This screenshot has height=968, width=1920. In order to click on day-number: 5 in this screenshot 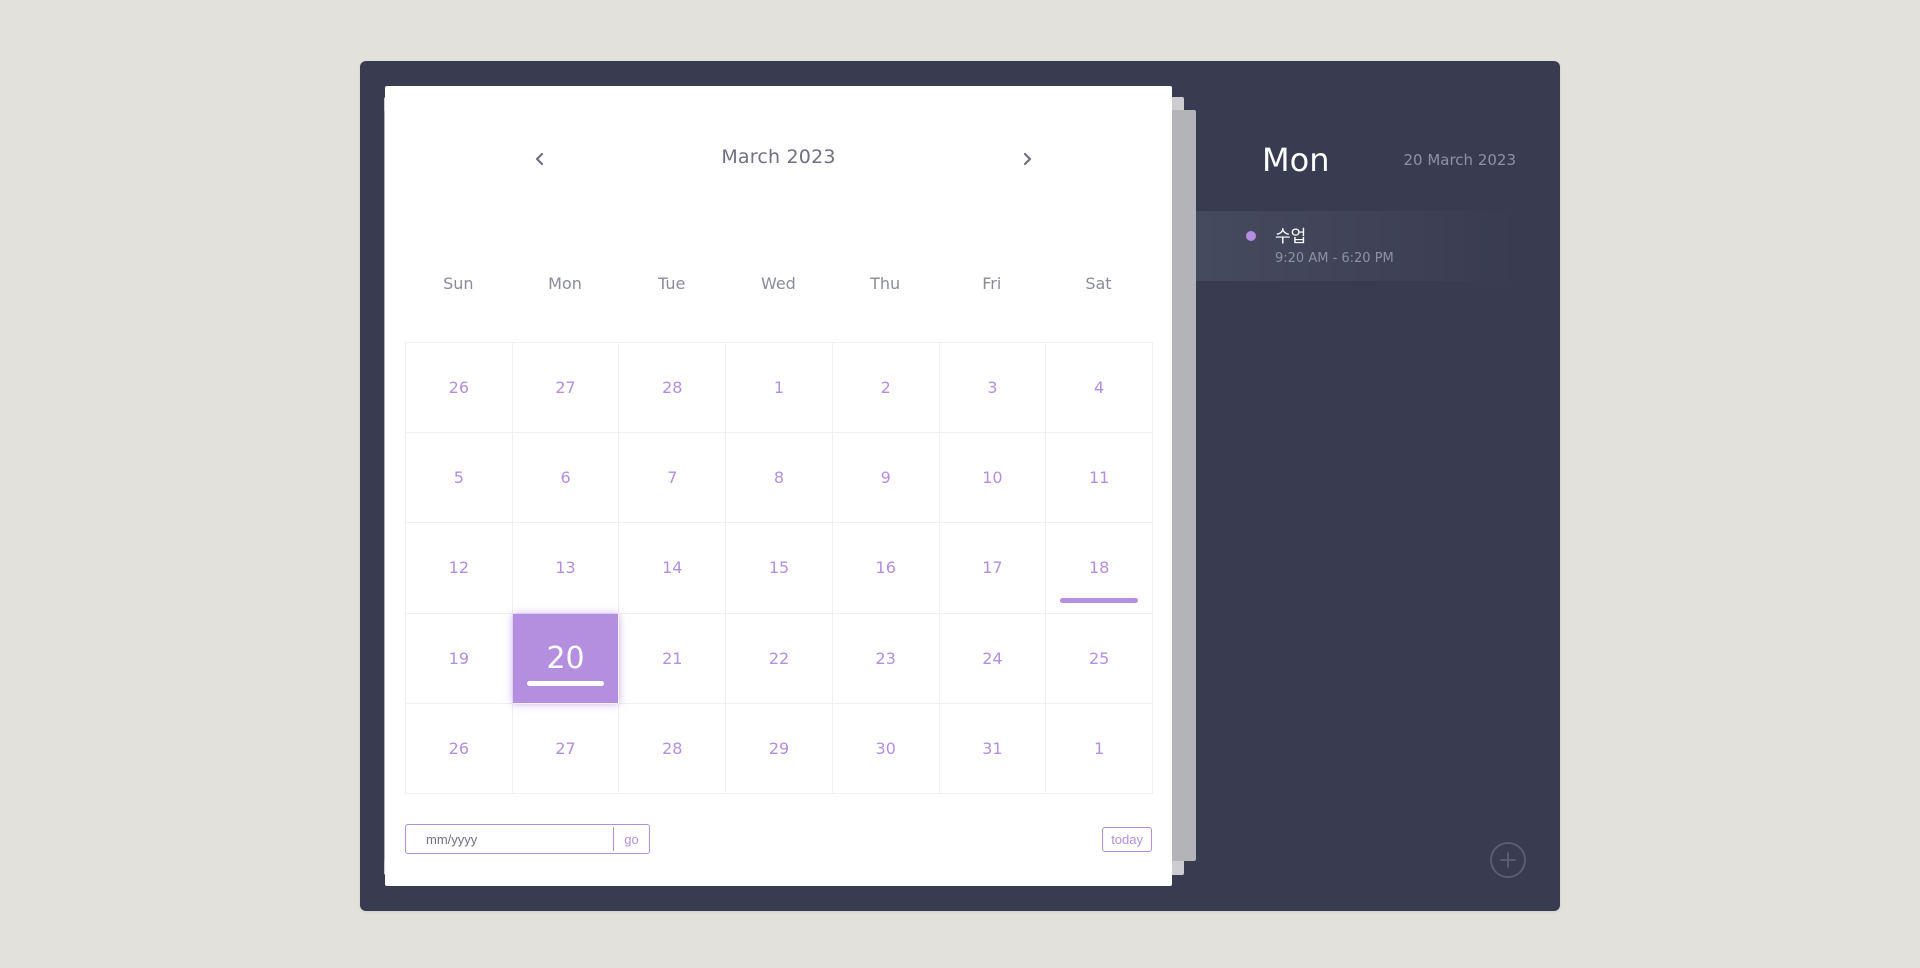, I will do `click(458, 478)`.